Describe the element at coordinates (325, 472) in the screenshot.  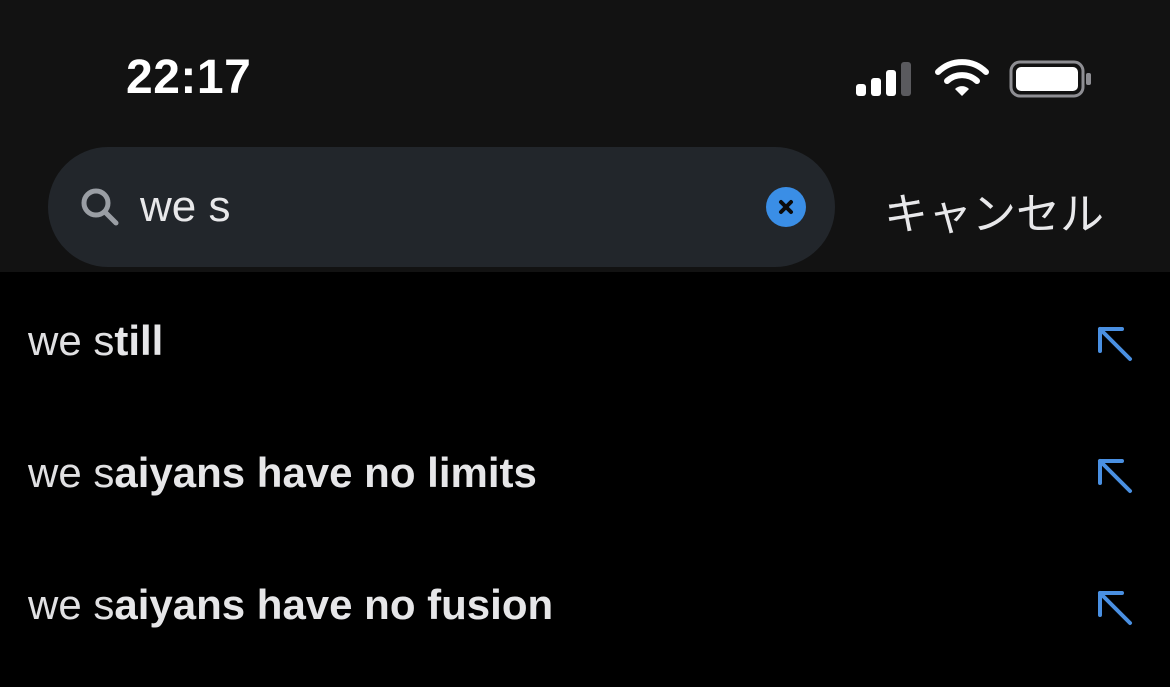
I see `suggestion-completion: aiyans have no limits` at that location.